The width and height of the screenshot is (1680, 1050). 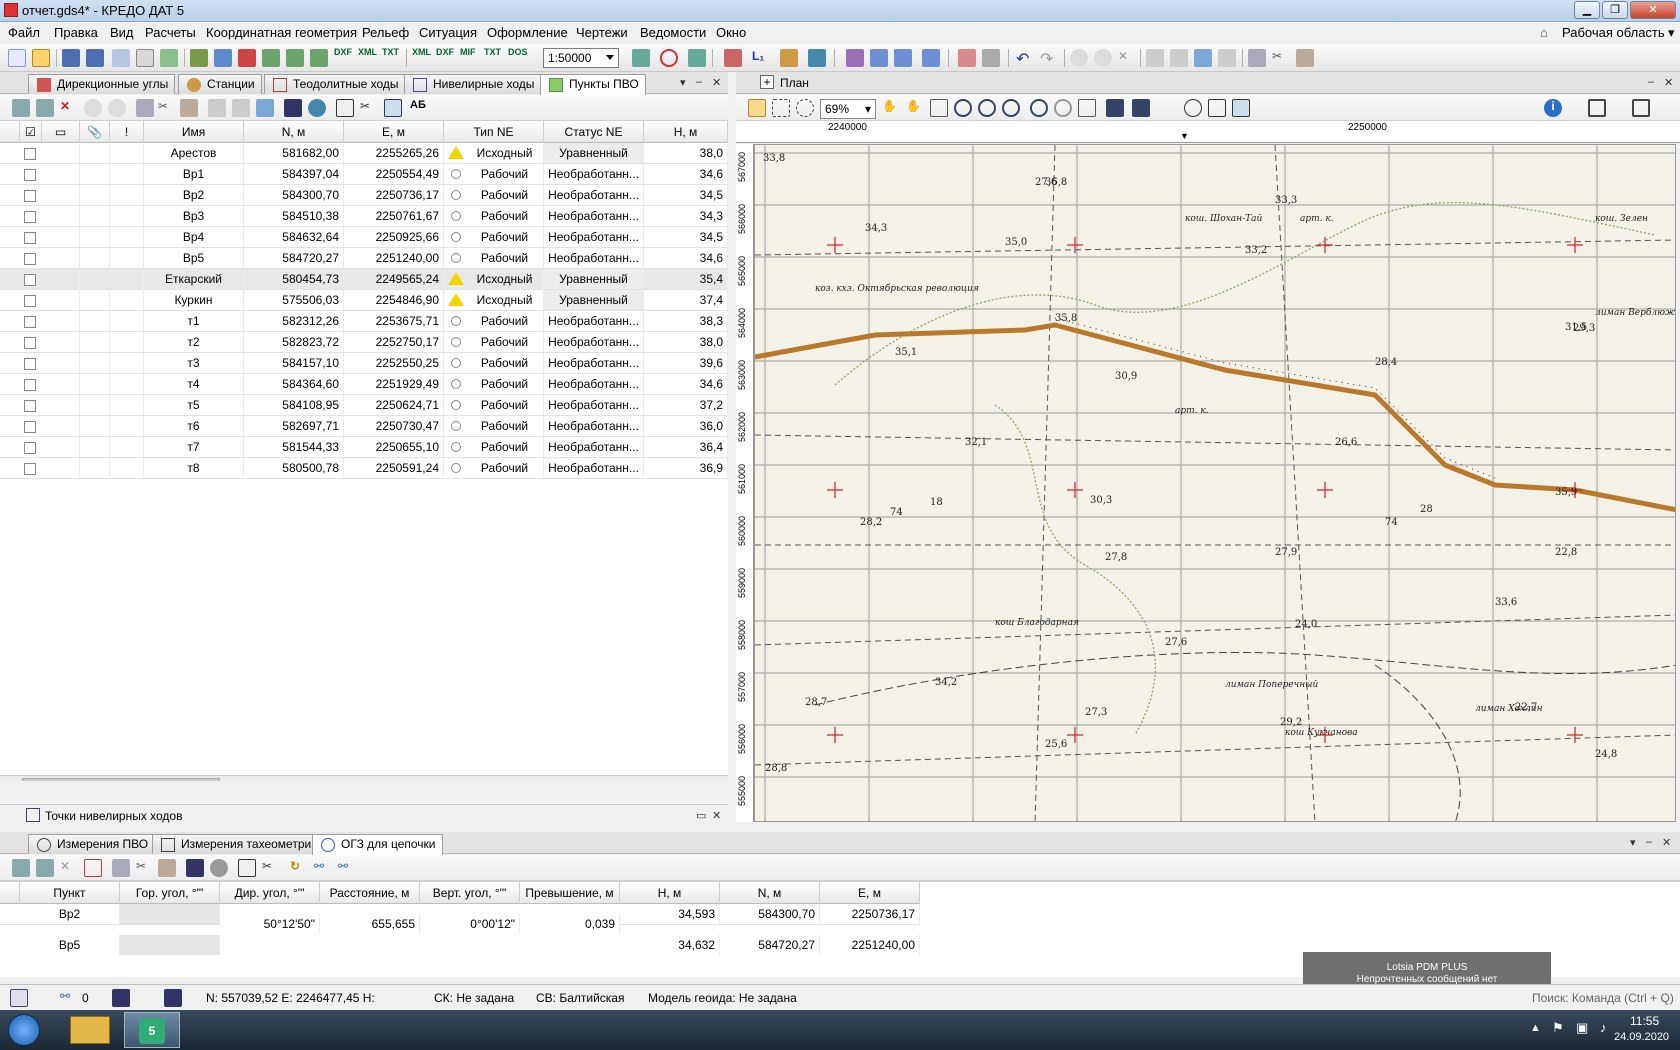 I want to click on print-icon, so click(x=121, y=58).